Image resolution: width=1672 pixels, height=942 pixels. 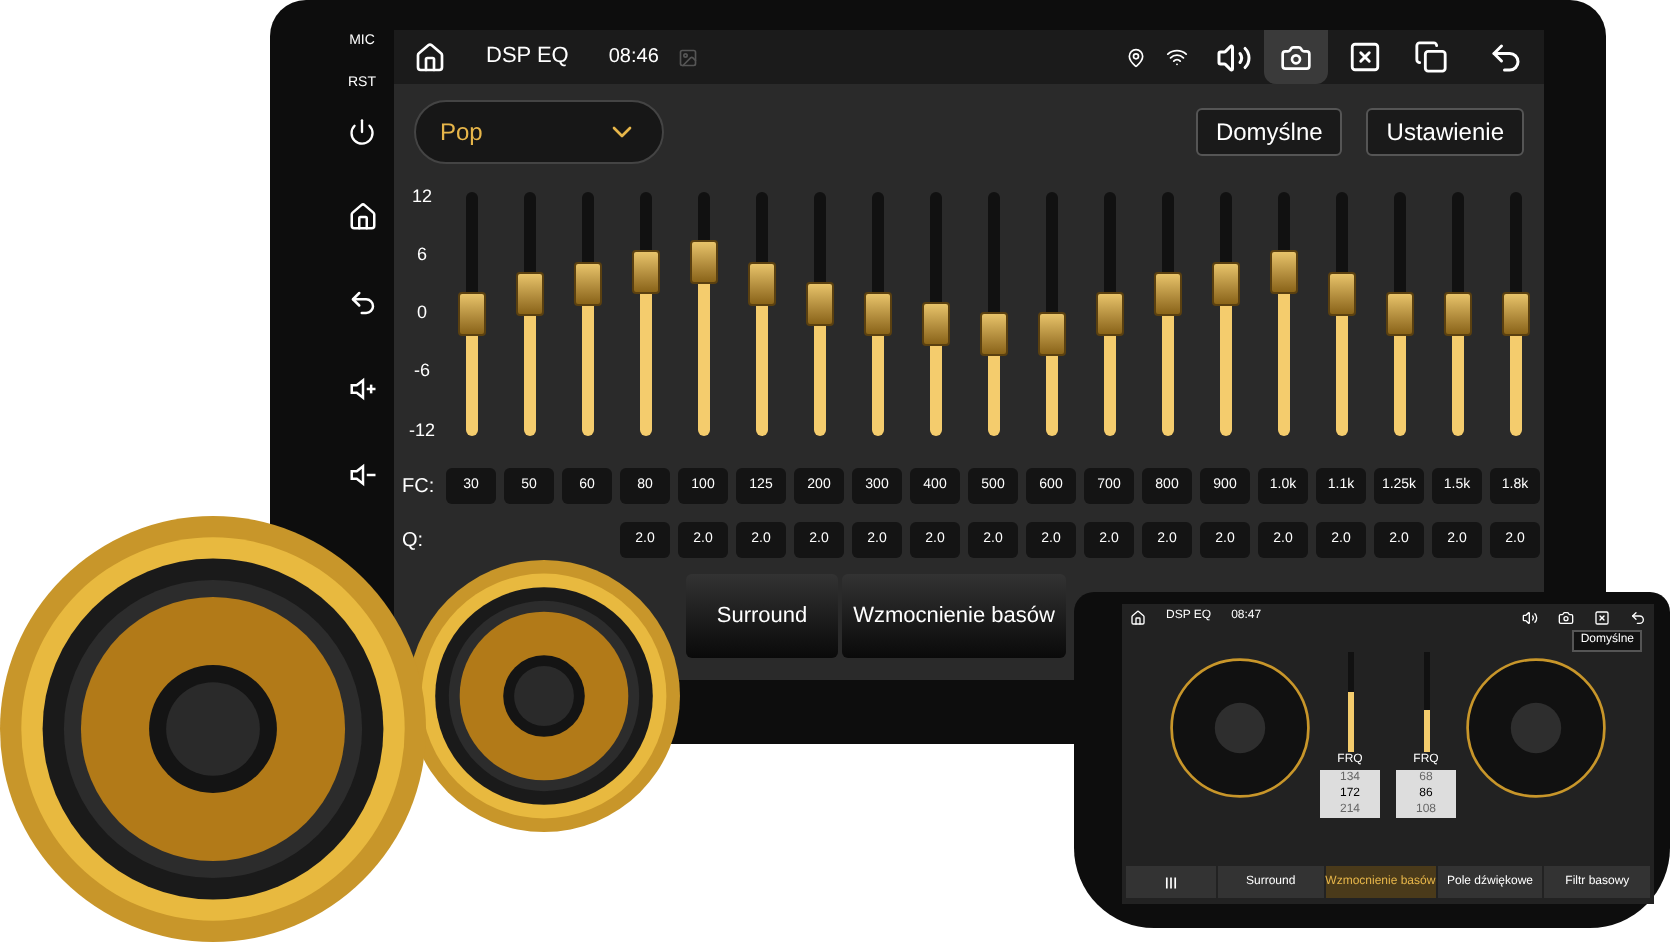 What do you see at coordinates (539, 132) in the screenshot?
I see `preset-dropdown: Pop` at bounding box center [539, 132].